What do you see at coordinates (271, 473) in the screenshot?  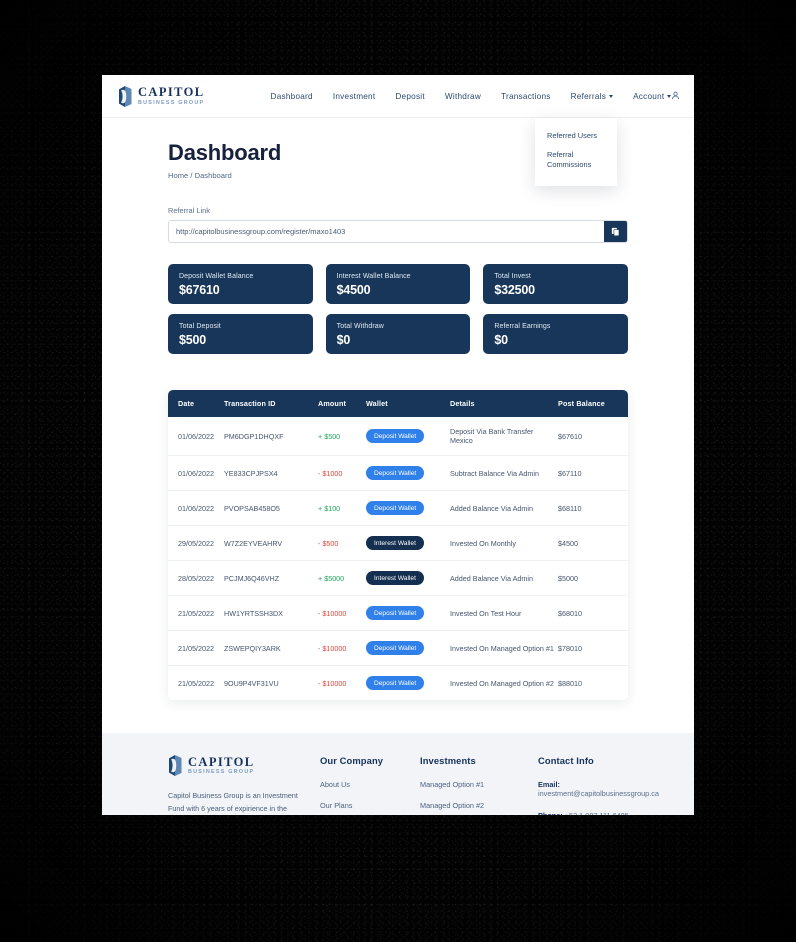 I see `cell-transaction-id: YE833CPJPSX4` at bounding box center [271, 473].